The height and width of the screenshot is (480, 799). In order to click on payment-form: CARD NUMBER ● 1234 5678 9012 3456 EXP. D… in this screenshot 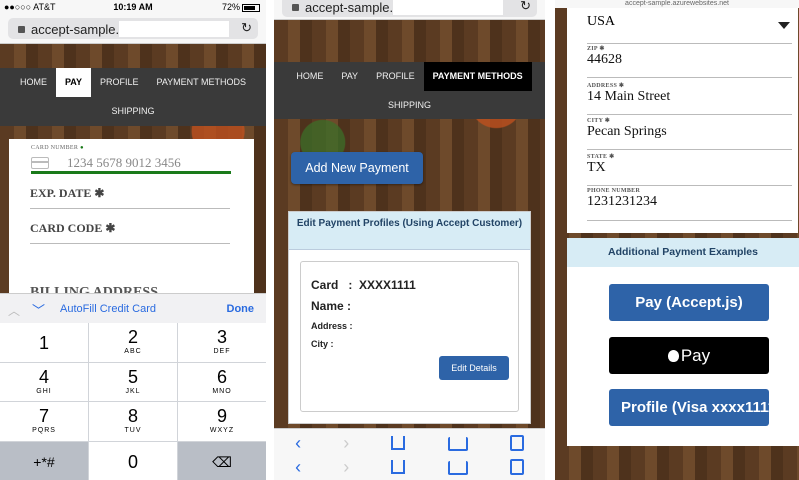, I will do `click(131, 224)`.